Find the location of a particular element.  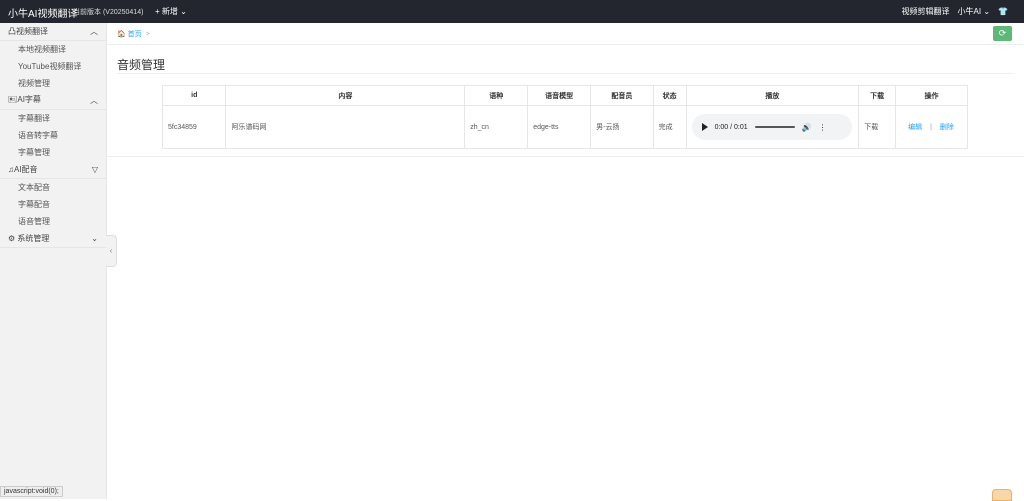

video-edit-link: 视频剪辑翻译 is located at coordinates (926, 11).